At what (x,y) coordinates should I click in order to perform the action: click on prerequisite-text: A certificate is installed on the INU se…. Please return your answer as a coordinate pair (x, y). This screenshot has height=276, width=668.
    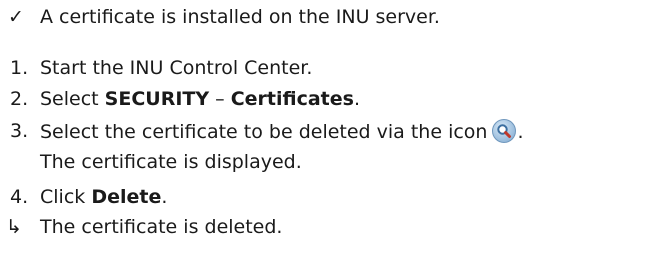
    Looking at the image, I should click on (240, 17).